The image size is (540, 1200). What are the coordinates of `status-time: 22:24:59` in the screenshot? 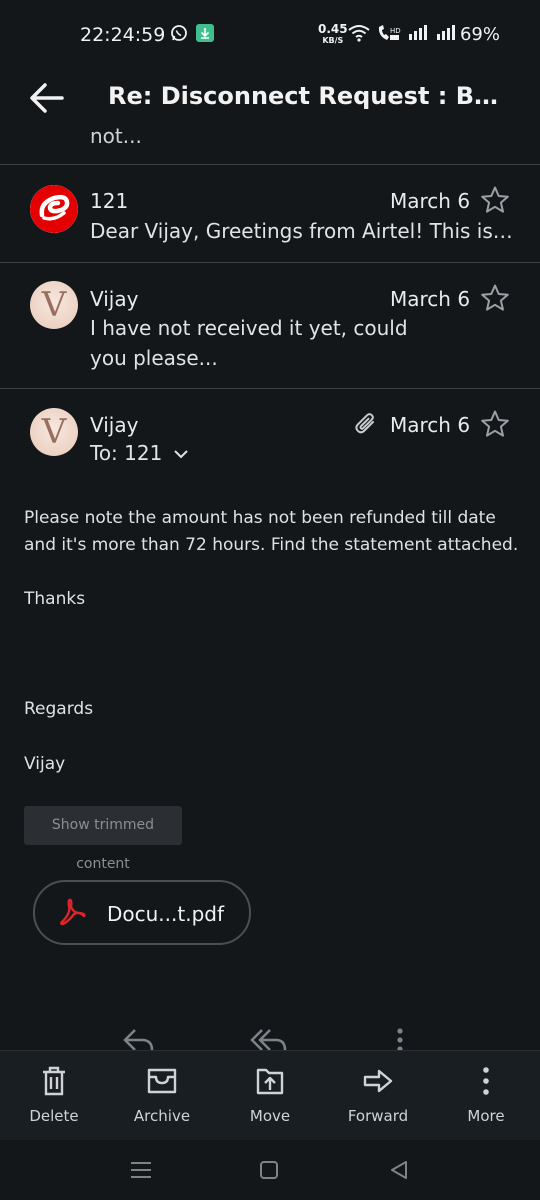 It's located at (123, 35).